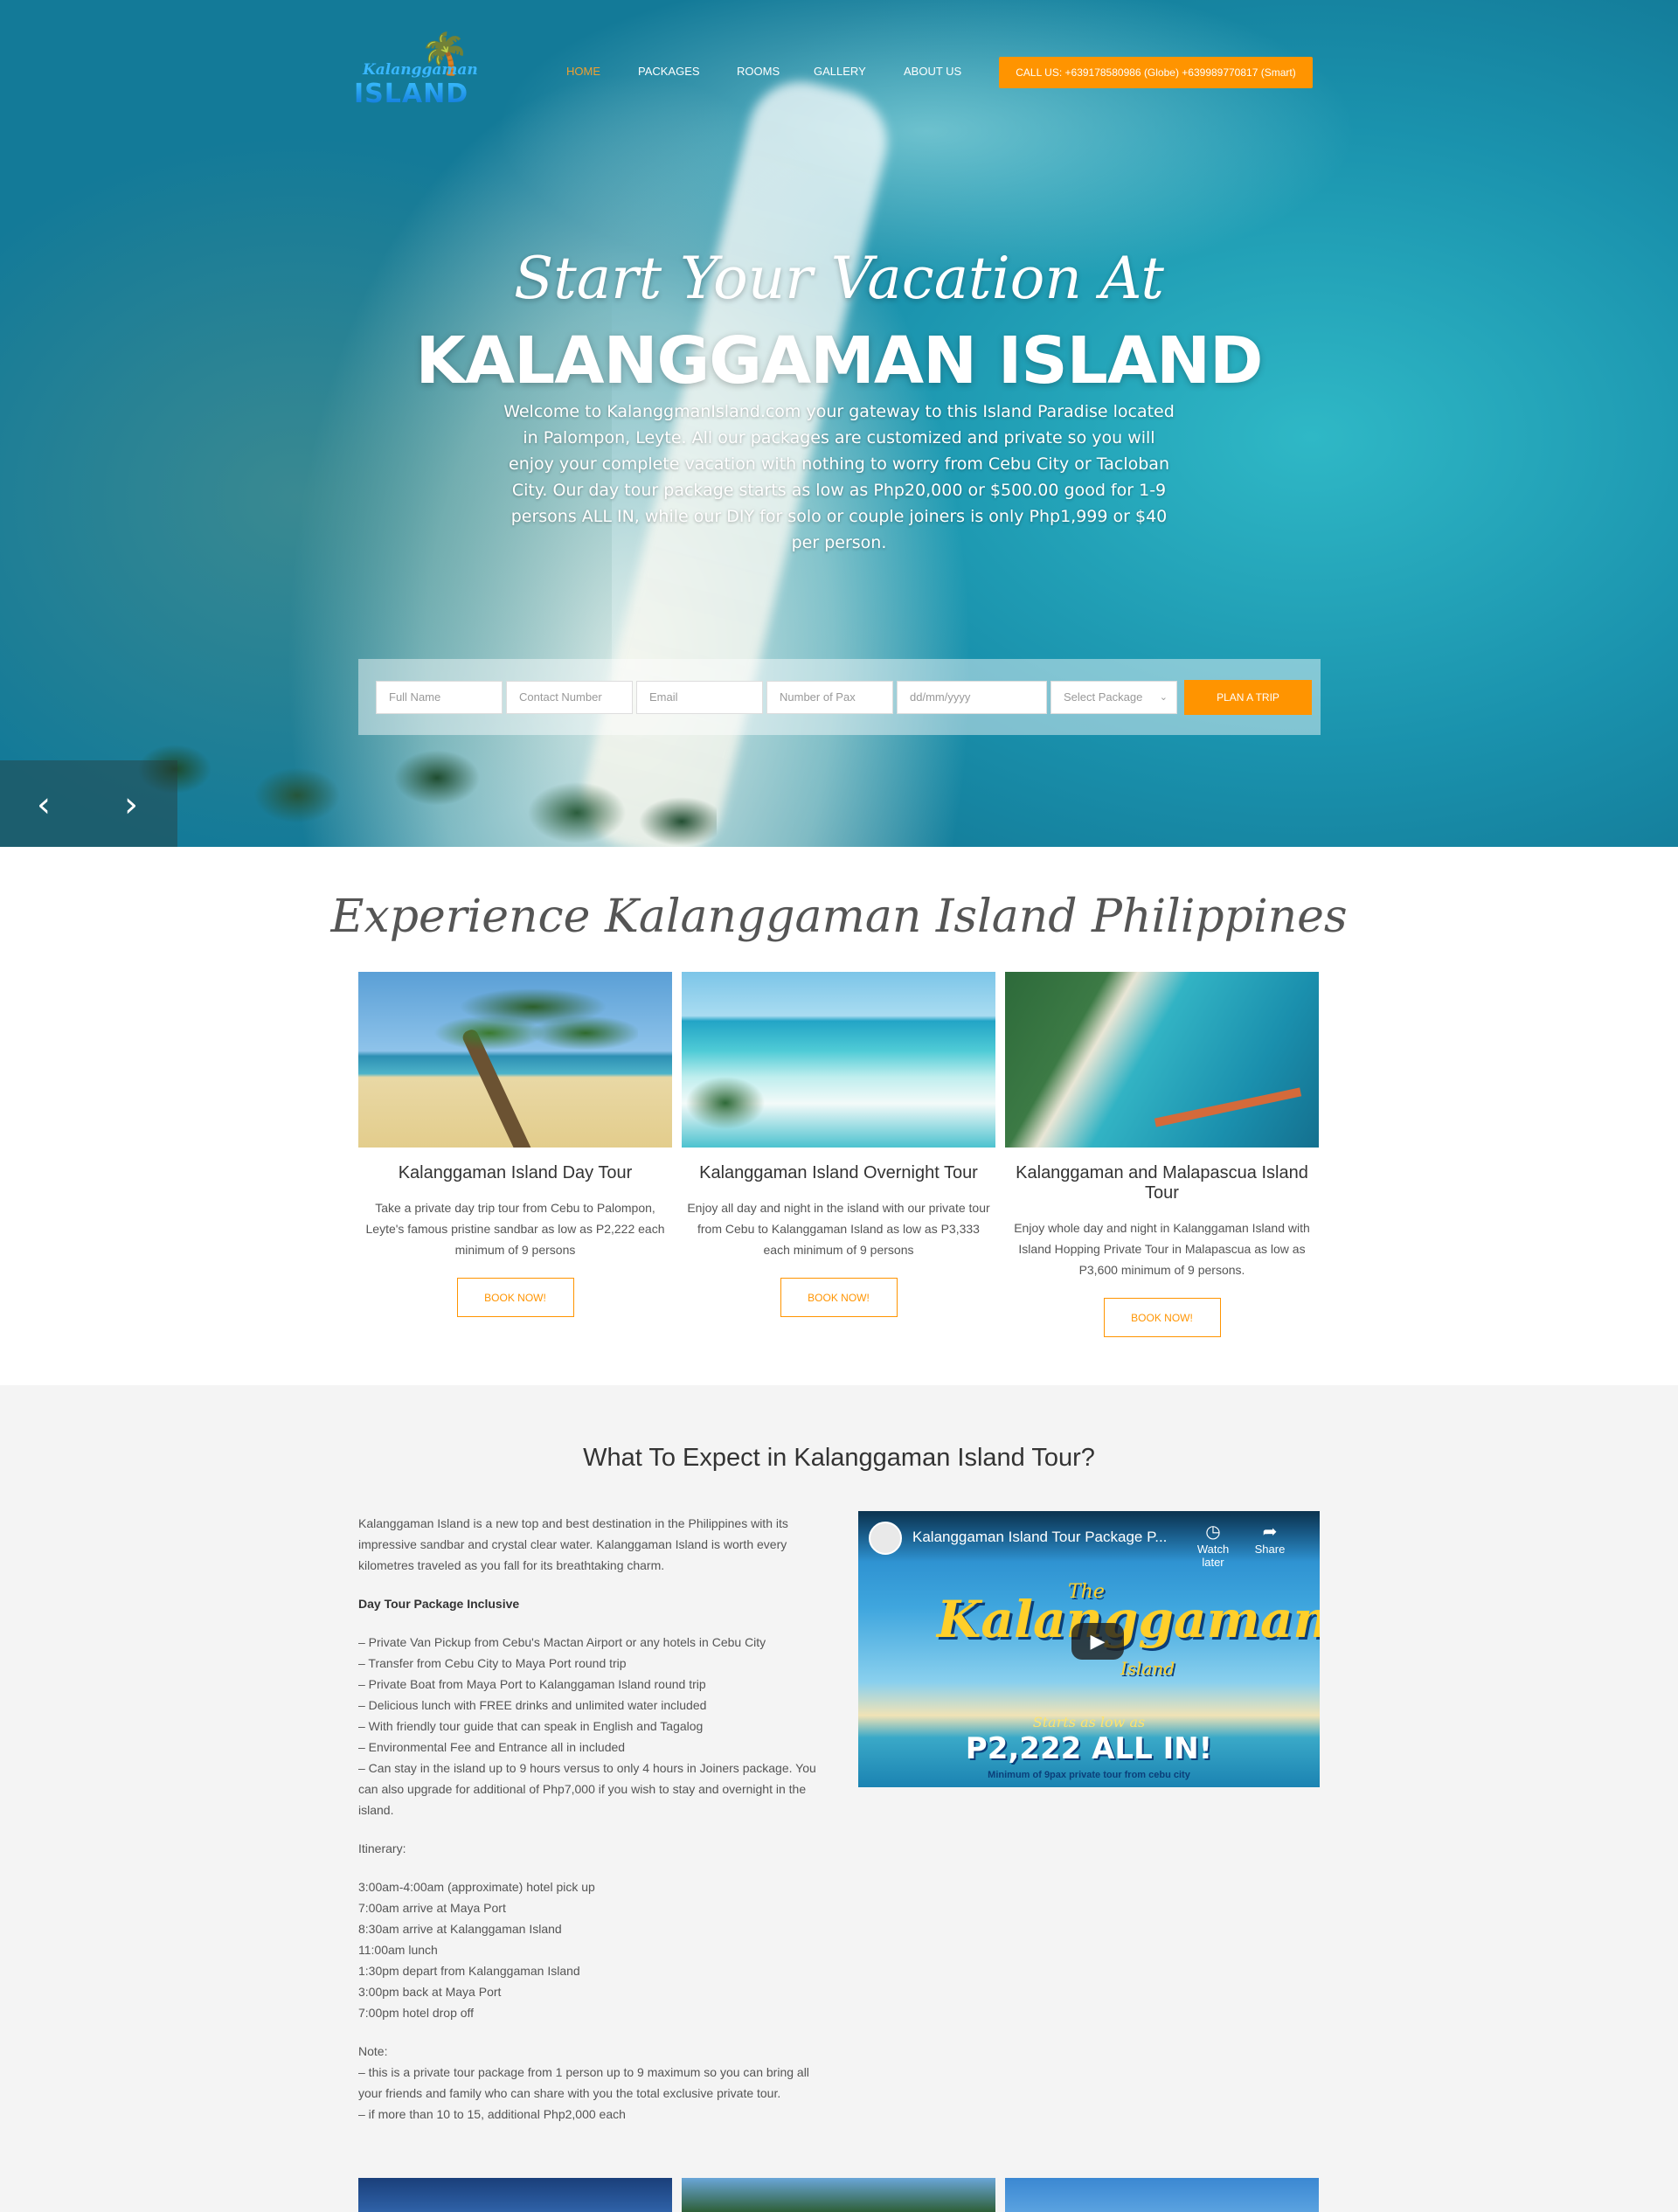 Image resolution: width=1678 pixels, height=2212 pixels. I want to click on number-of-pax-input: Number of Pax, so click(829, 697).